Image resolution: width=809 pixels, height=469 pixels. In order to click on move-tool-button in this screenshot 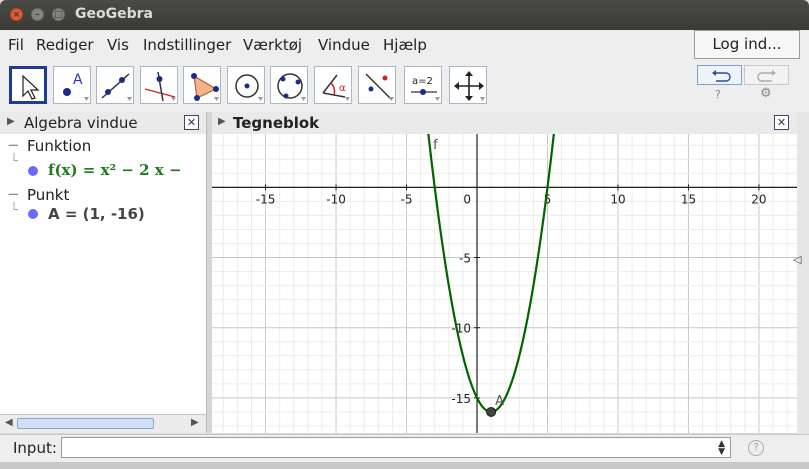, I will do `click(28, 85)`.